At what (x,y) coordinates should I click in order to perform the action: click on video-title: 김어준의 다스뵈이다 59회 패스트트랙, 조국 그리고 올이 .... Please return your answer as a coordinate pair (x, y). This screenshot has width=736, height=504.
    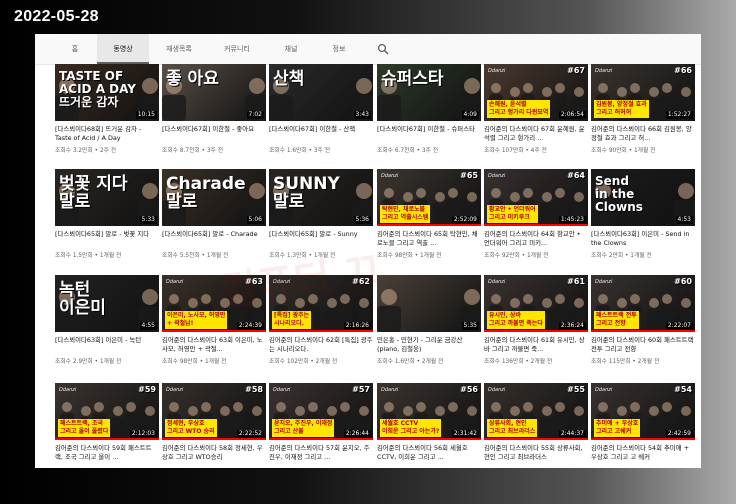
    Looking at the image, I should click on (107, 452).